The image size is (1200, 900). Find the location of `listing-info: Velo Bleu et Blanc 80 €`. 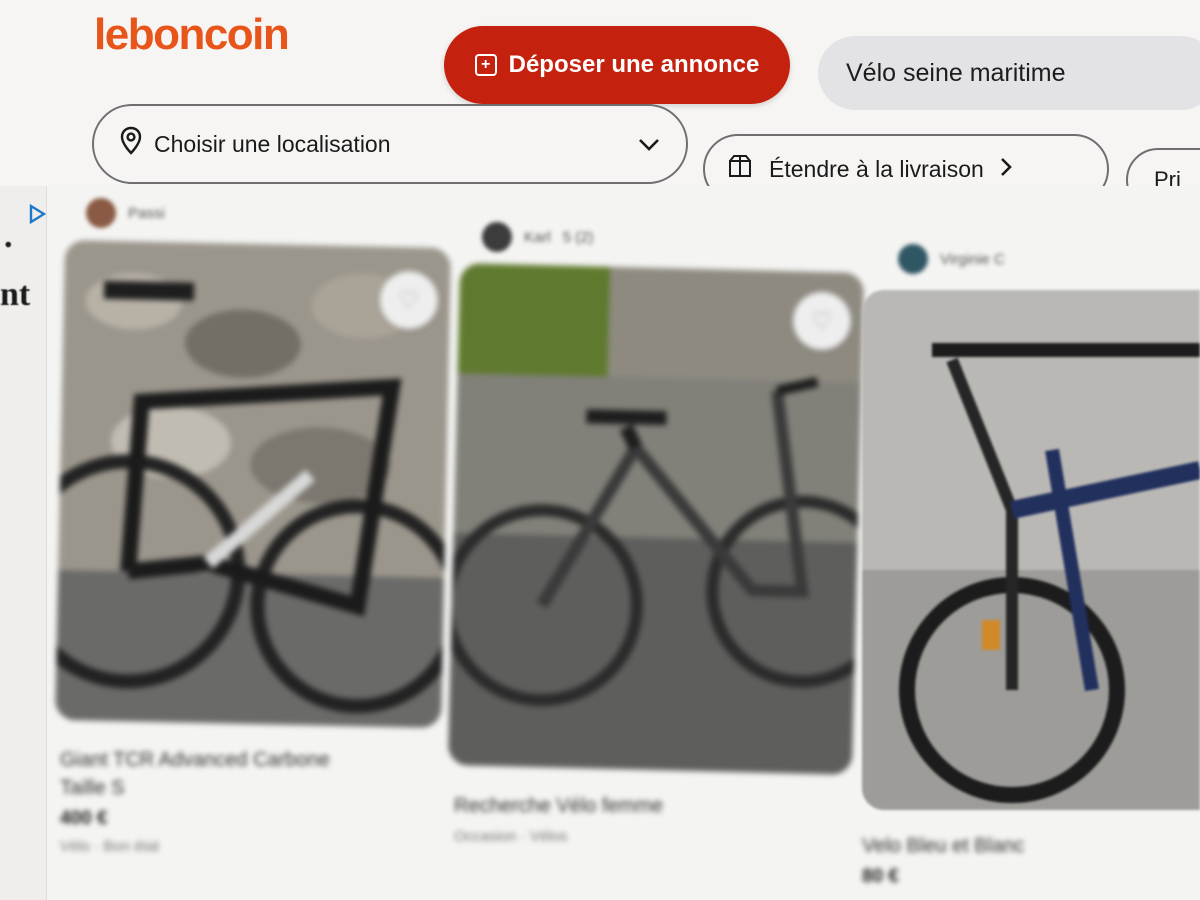

listing-info: Velo Bleu et Blanc 80 € is located at coordinates (1031, 860).